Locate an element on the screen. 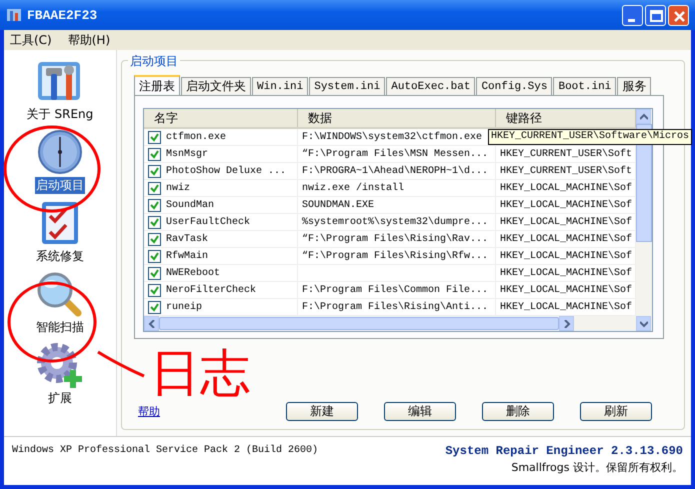  tab: 服务 is located at coordinates (634, 86).